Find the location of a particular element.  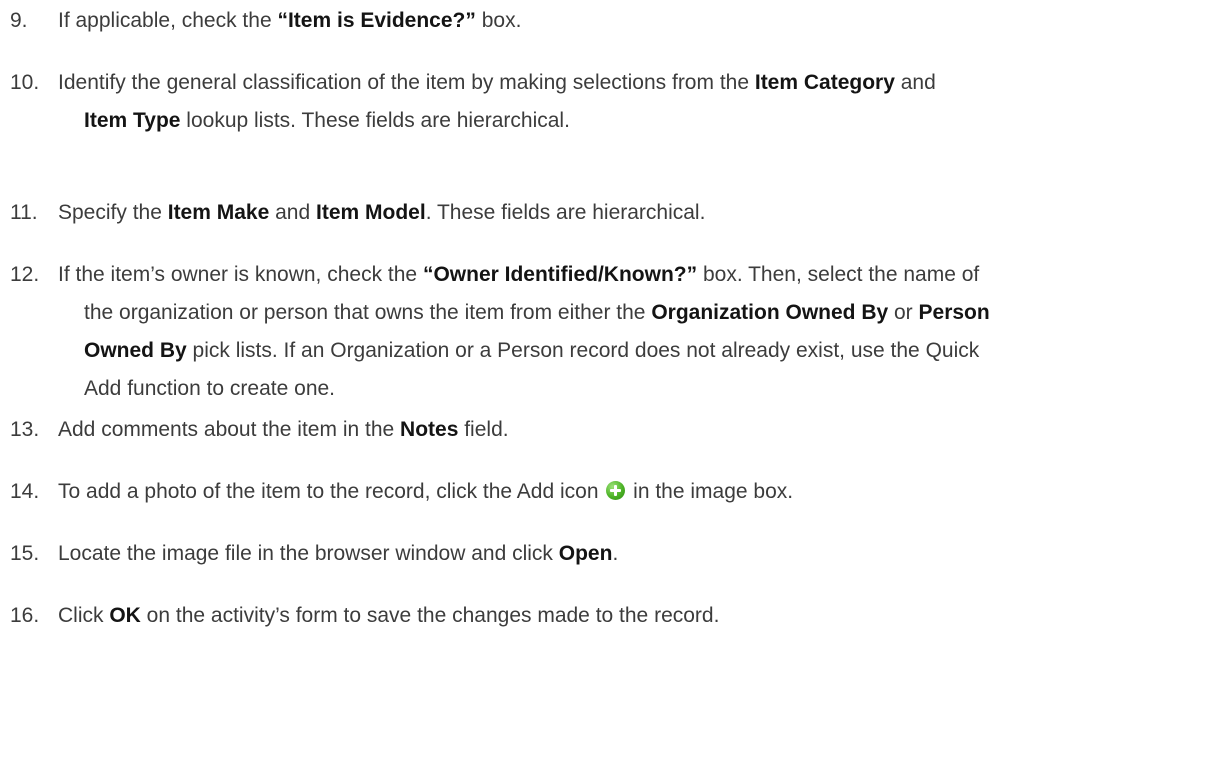

ui-term-label: Item Model is located at coordinates (371, 212).